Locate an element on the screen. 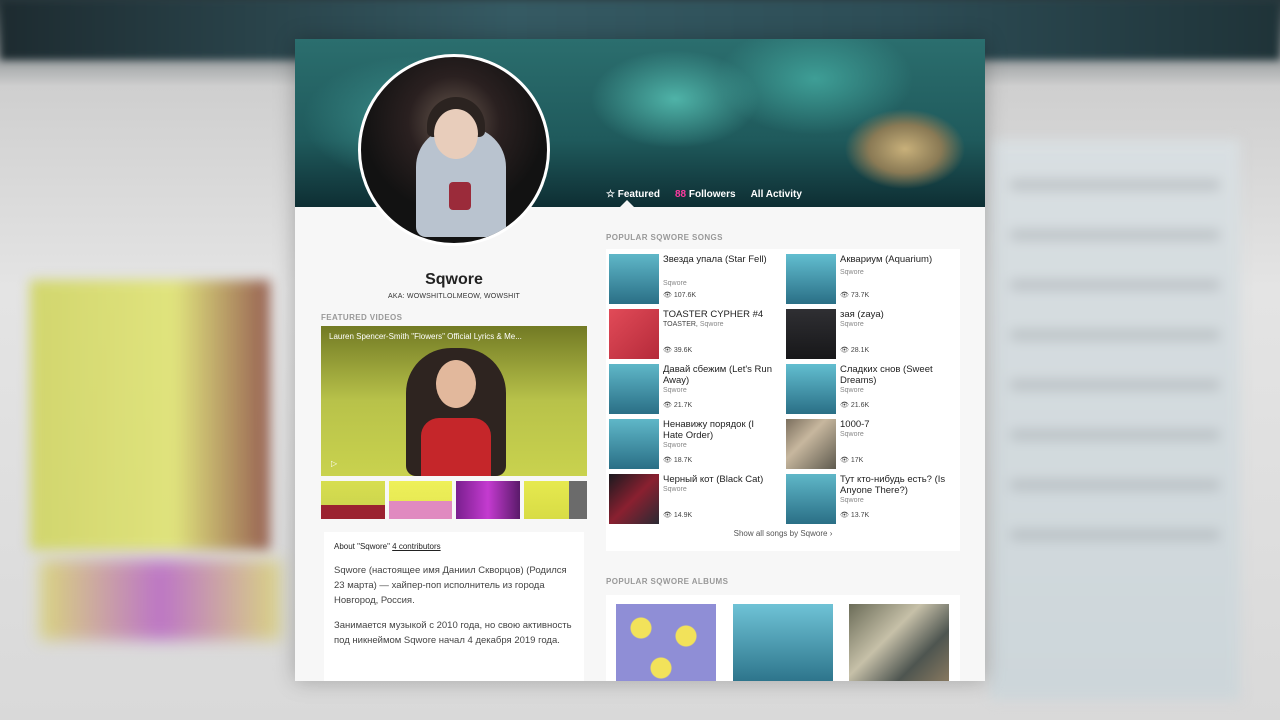 The image size is (1280, 720). tab-featured: ☆ Featured is located at coordinates (633, 194).